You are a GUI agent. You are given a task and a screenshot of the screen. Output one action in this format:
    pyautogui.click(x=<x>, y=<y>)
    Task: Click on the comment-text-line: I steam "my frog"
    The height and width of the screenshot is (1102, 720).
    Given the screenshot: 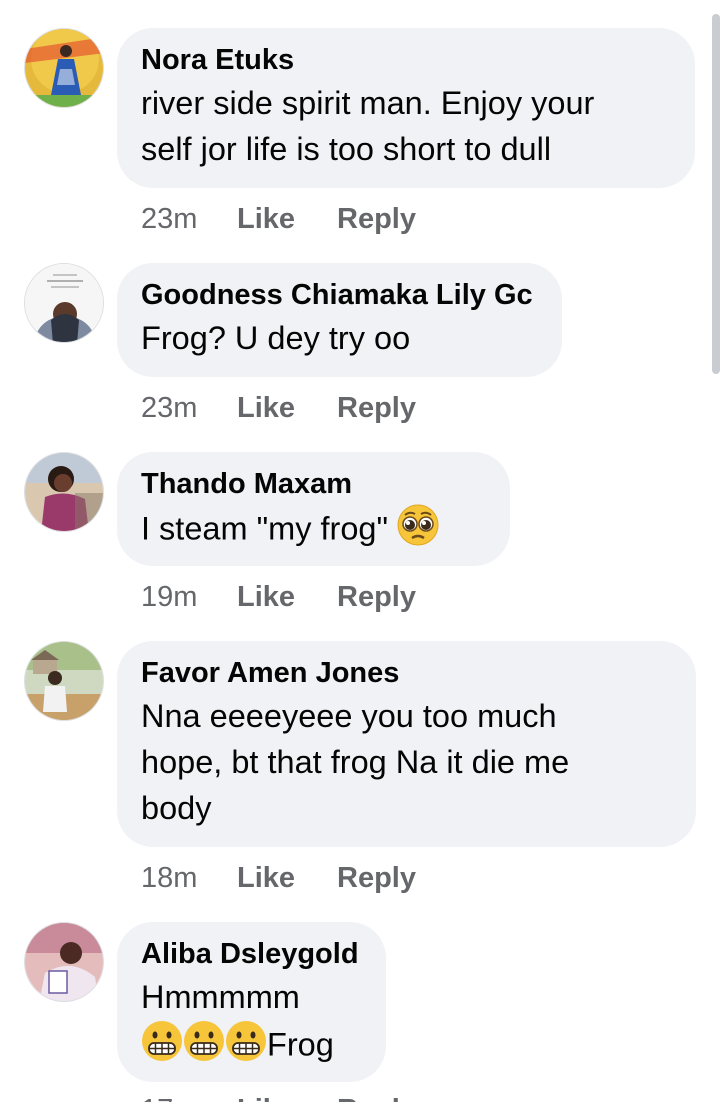 What is the action you would take?
    pyautogui.click(x=269, y=528)
    